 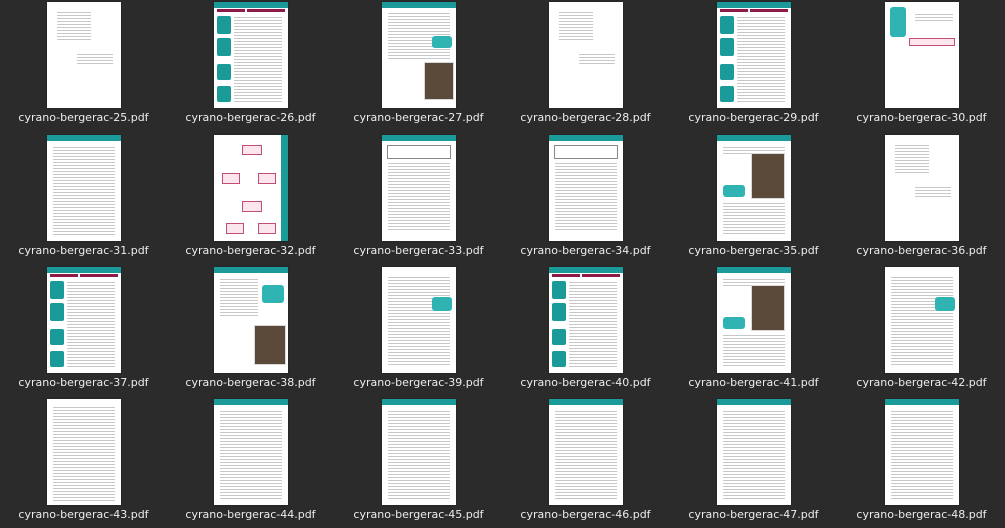 What do you see at coordinates (585, 382) in the screenshot?
I see `file-name-label: cyrano-bergerac-40.pdf` at bounding box center [585, 382].